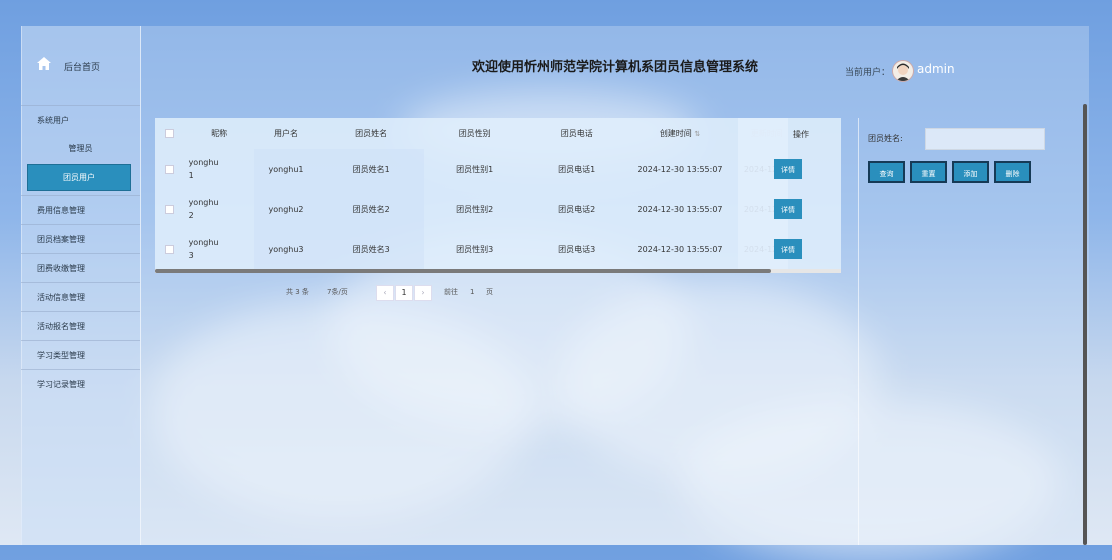 This screenshot has height=560, width=1112. What do you see at coordinates (80, 209) in the screenshot?
I see `sidebar-item-fee-info: 费用信息管理` at bounding box center [80, 209].